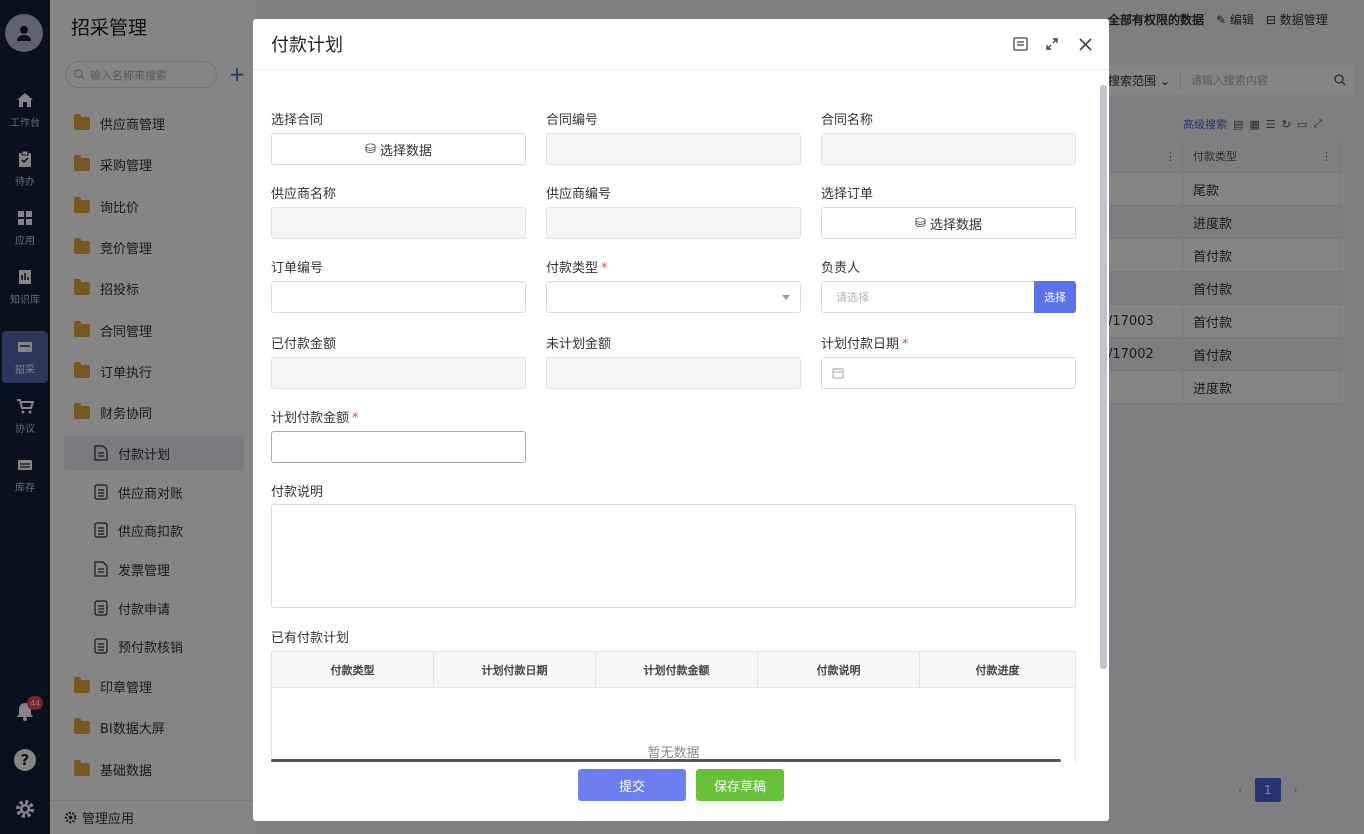 This screenshot has width=1364, height=834. I want to click on dialog-scrollbar, so click(1103, 377).